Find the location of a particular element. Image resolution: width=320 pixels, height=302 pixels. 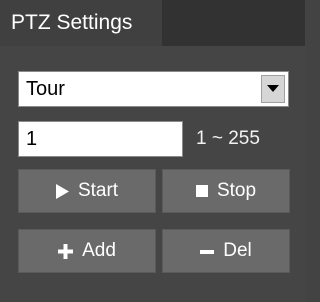

tab-ptz-settings: PTZ Settings is located at coordinates (81, 23).